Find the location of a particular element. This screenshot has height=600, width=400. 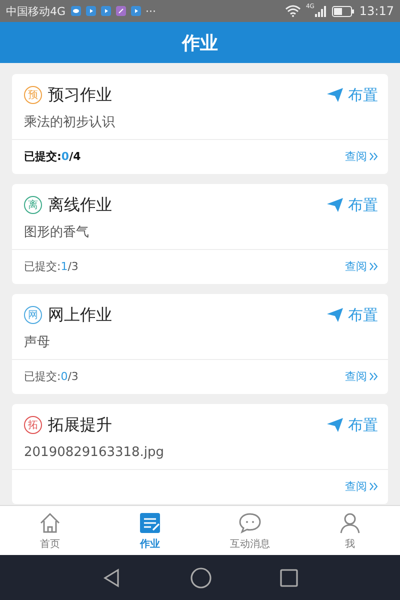

wifi-icon is located at coordinates (292, 11).